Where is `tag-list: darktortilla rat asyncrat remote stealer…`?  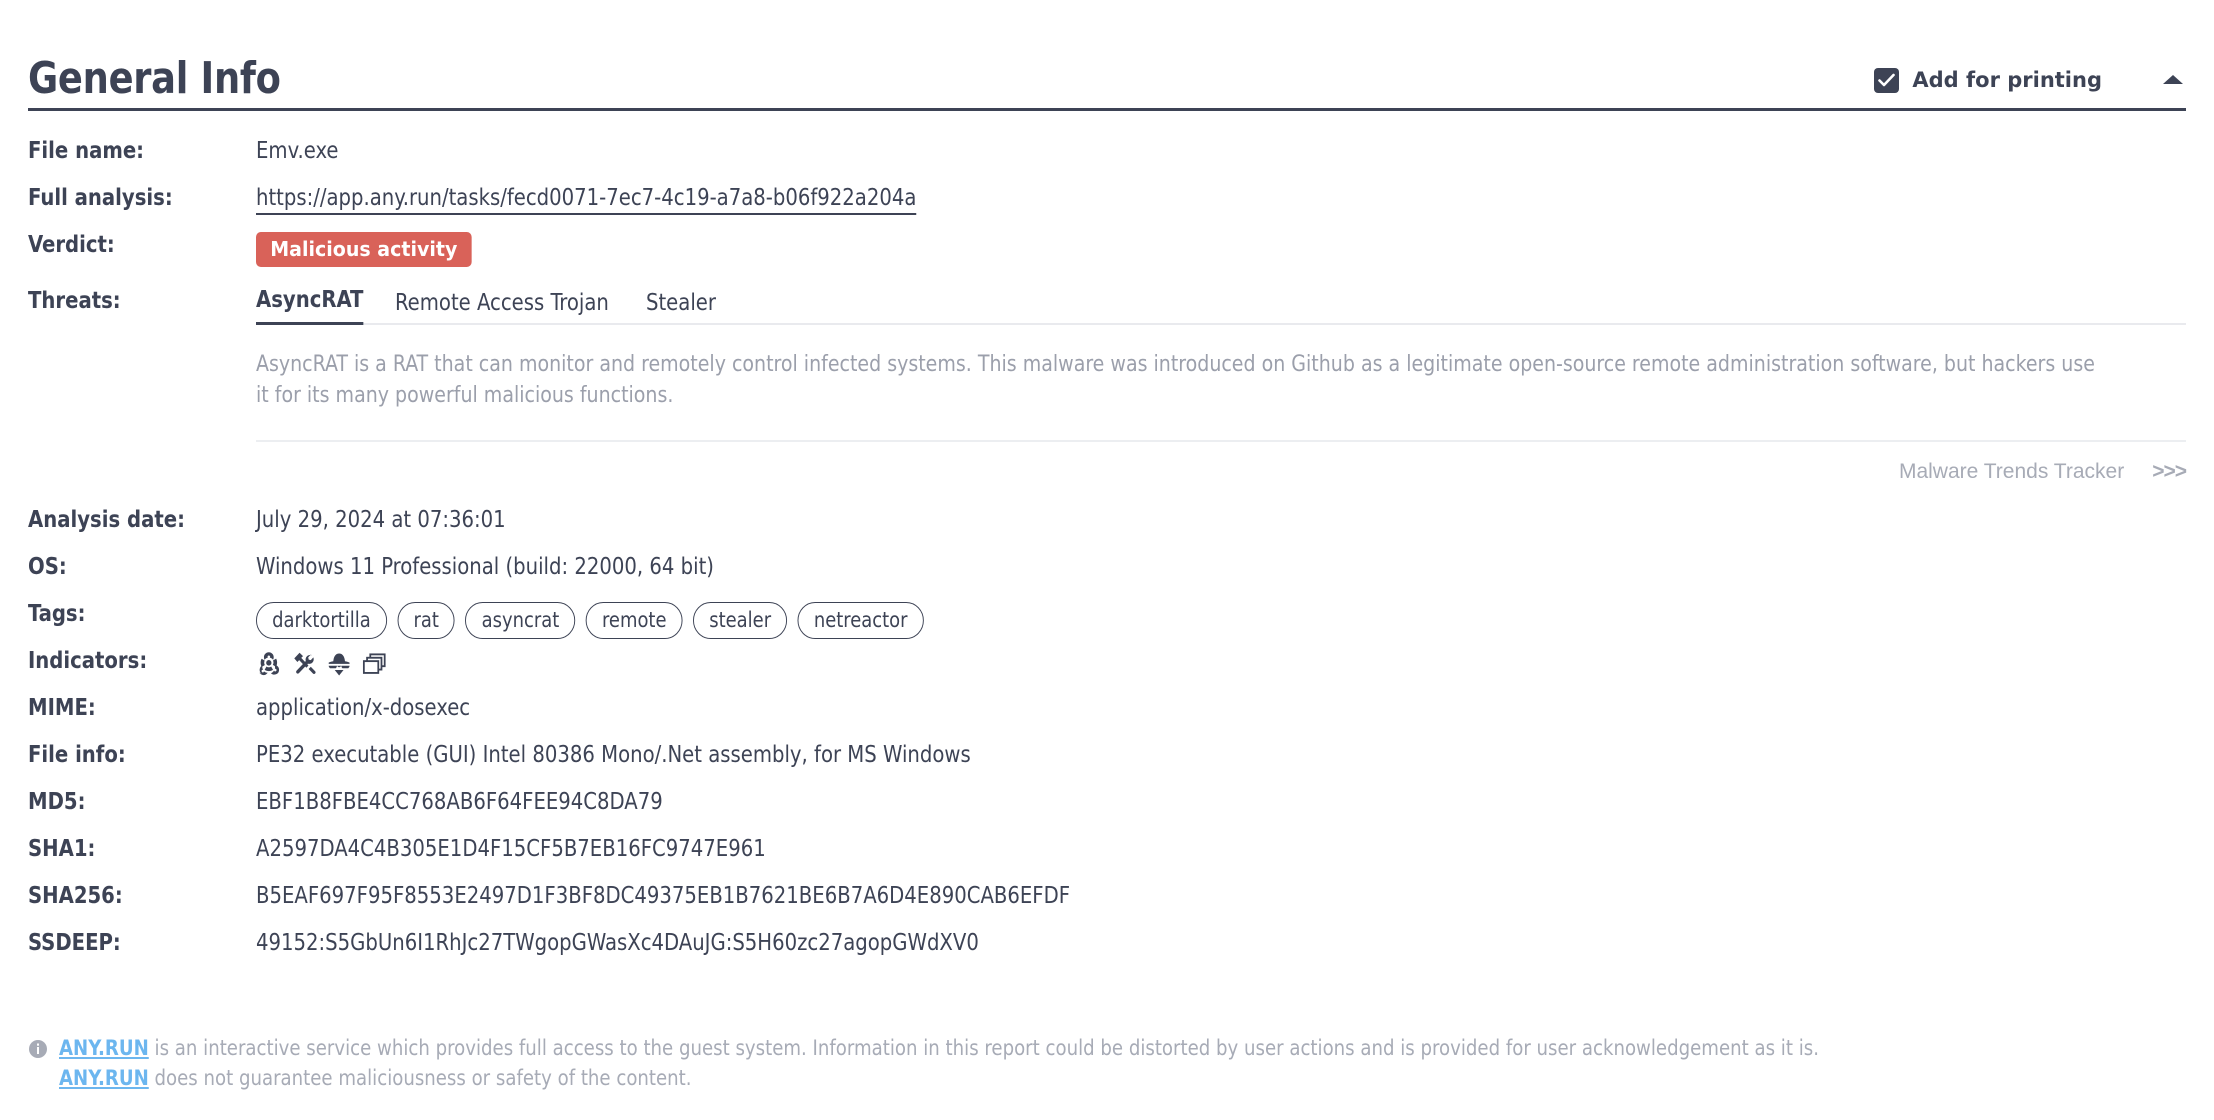 tag-list: darktortilla rat asyncrat remote stealer… is located at coordinates (1173, 620).